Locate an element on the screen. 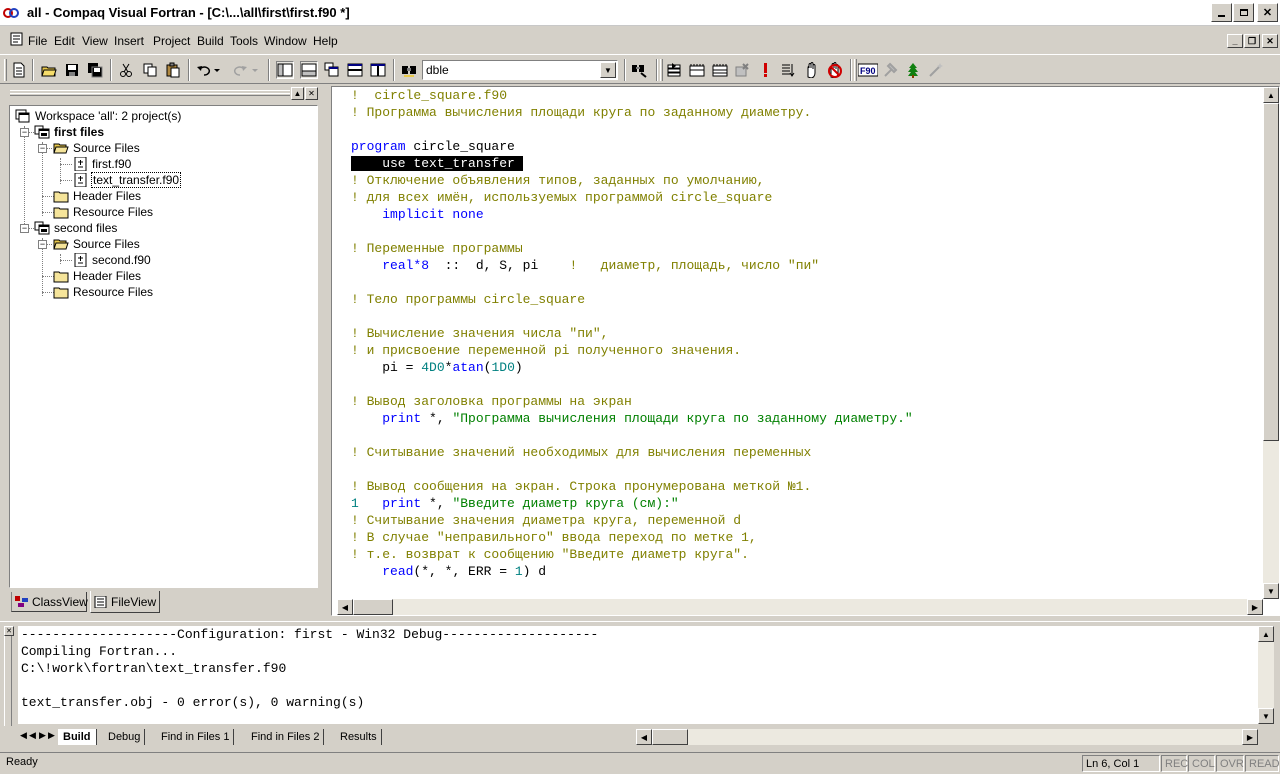 The width and height of the screenshot is (1280, 774). tab-scroll-last-icon: ▶ is located at coordinates (51, 735).